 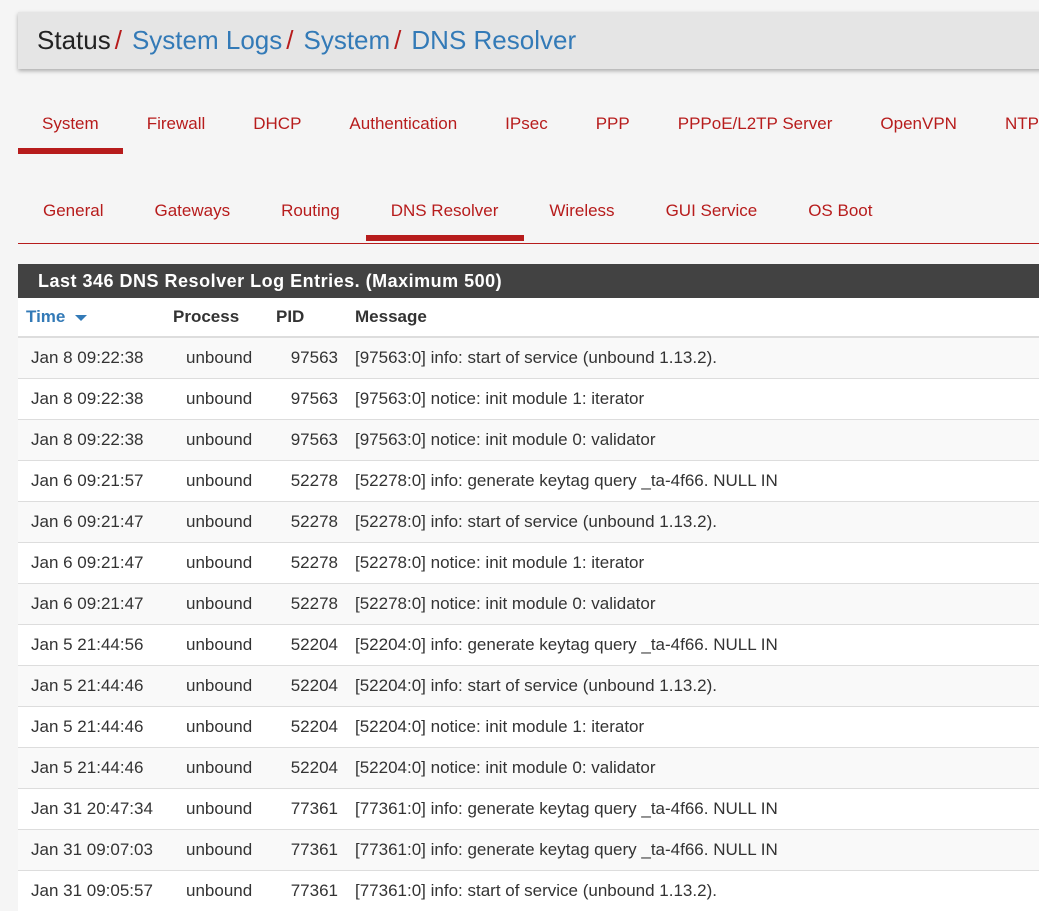 What do you see at coordinates (70, 124) in the screenshot?
I see `tab-system: System` at bounding box center [70, 124].